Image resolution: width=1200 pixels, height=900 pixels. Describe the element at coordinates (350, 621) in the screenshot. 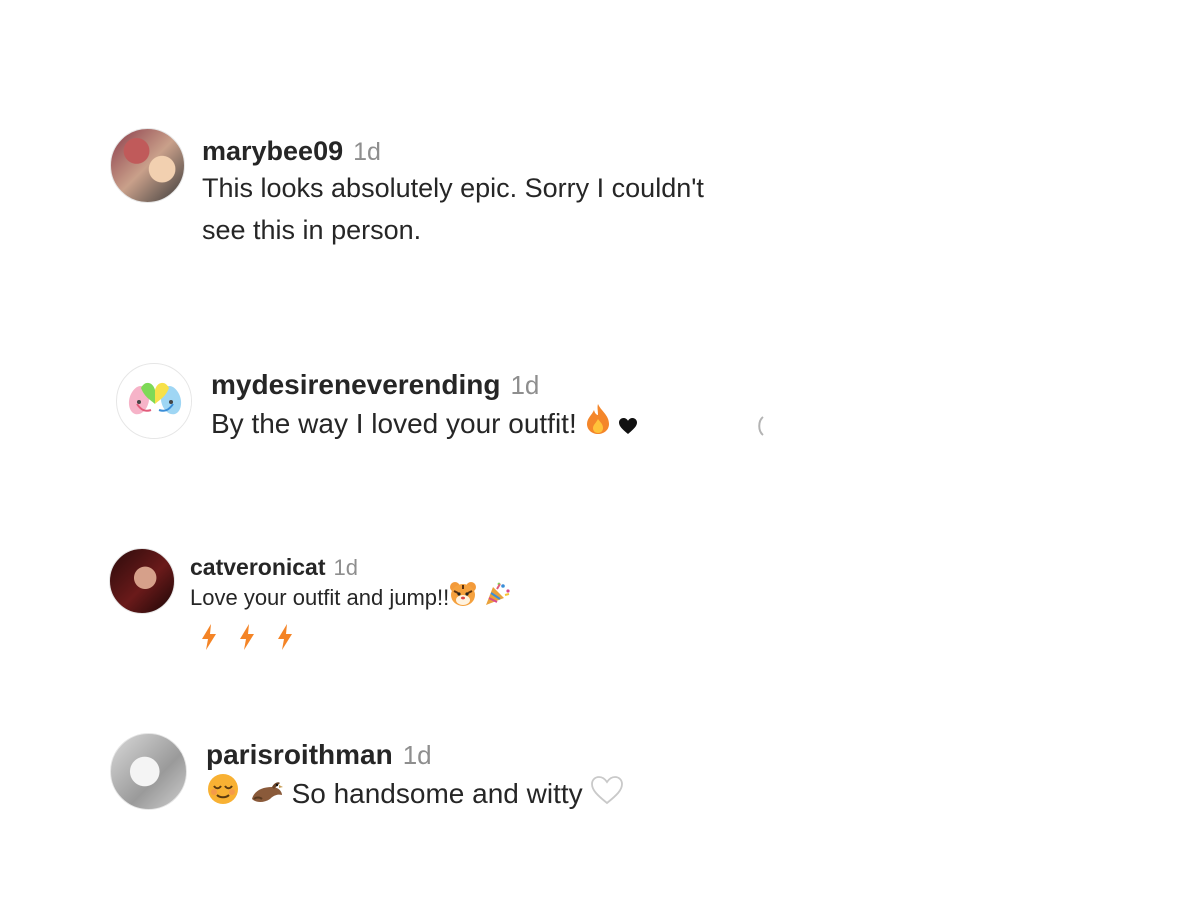

I see `comment-text: Love your outfit and jump!!` at that location.